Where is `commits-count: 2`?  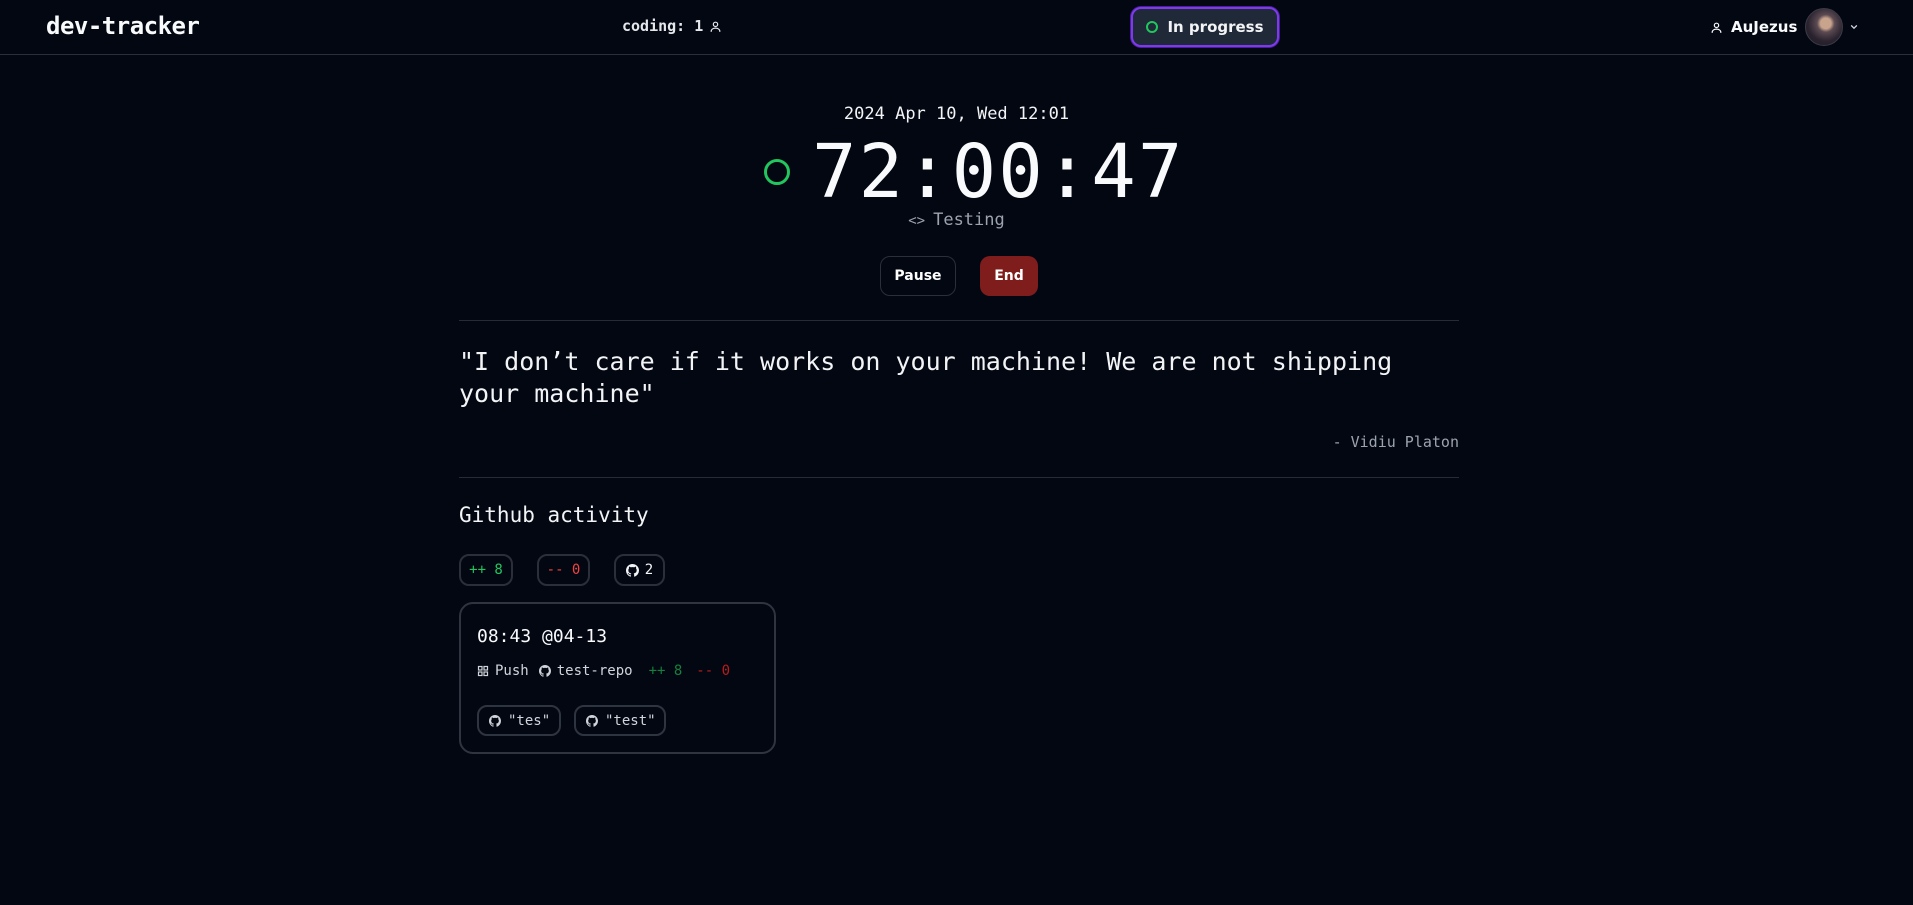
commits-count: 2 is located at coordinates (649, 570).